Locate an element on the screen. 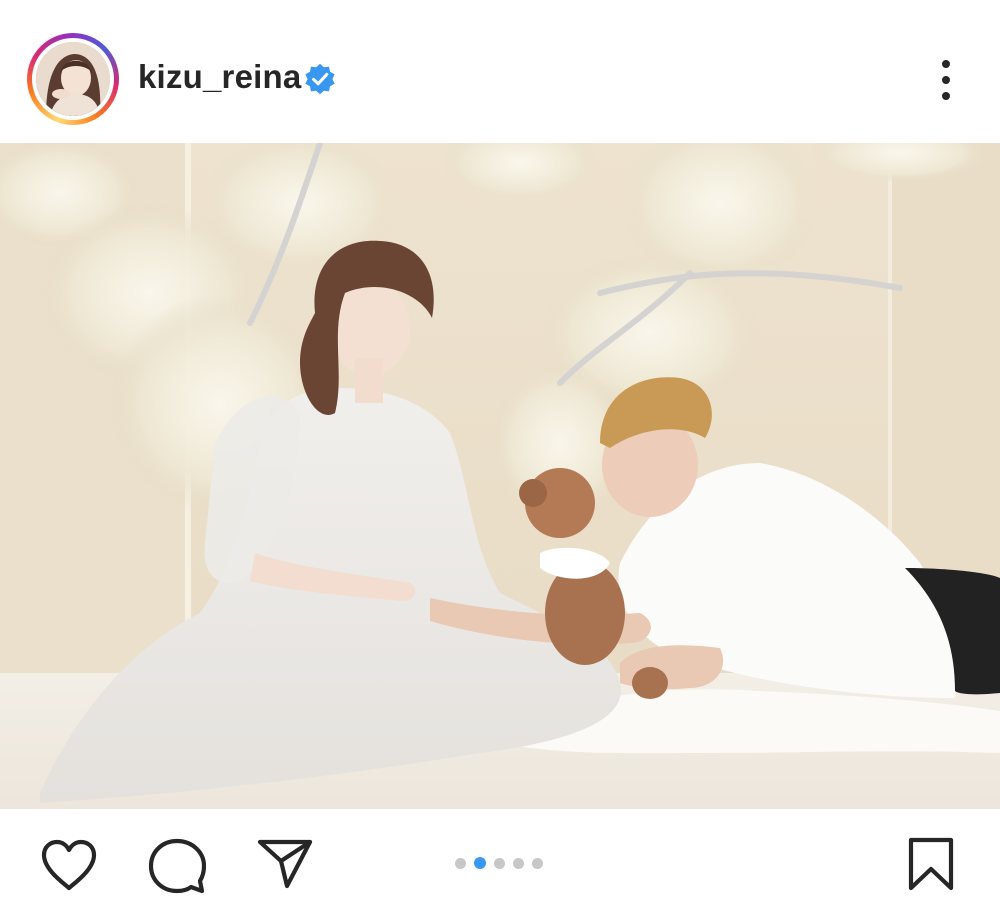 This screenshot has width=1000, height=917. comment-icon is located at coordinates (177, 866).